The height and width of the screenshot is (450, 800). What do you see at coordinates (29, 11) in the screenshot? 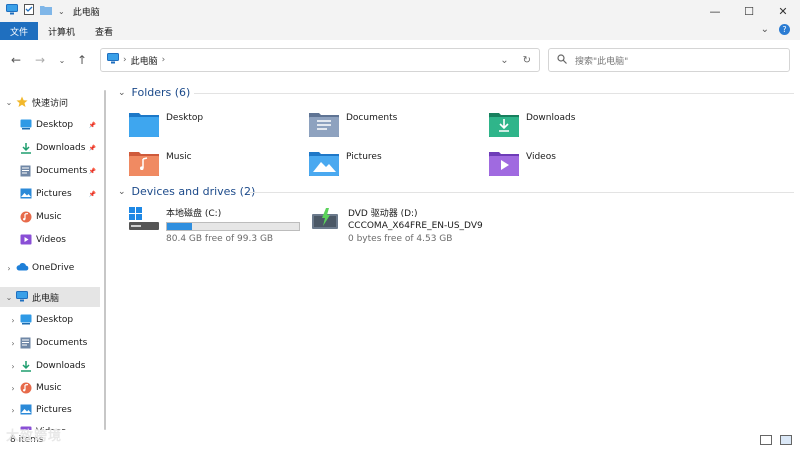
I see `properties-icon` at bounding box center [29, 11].